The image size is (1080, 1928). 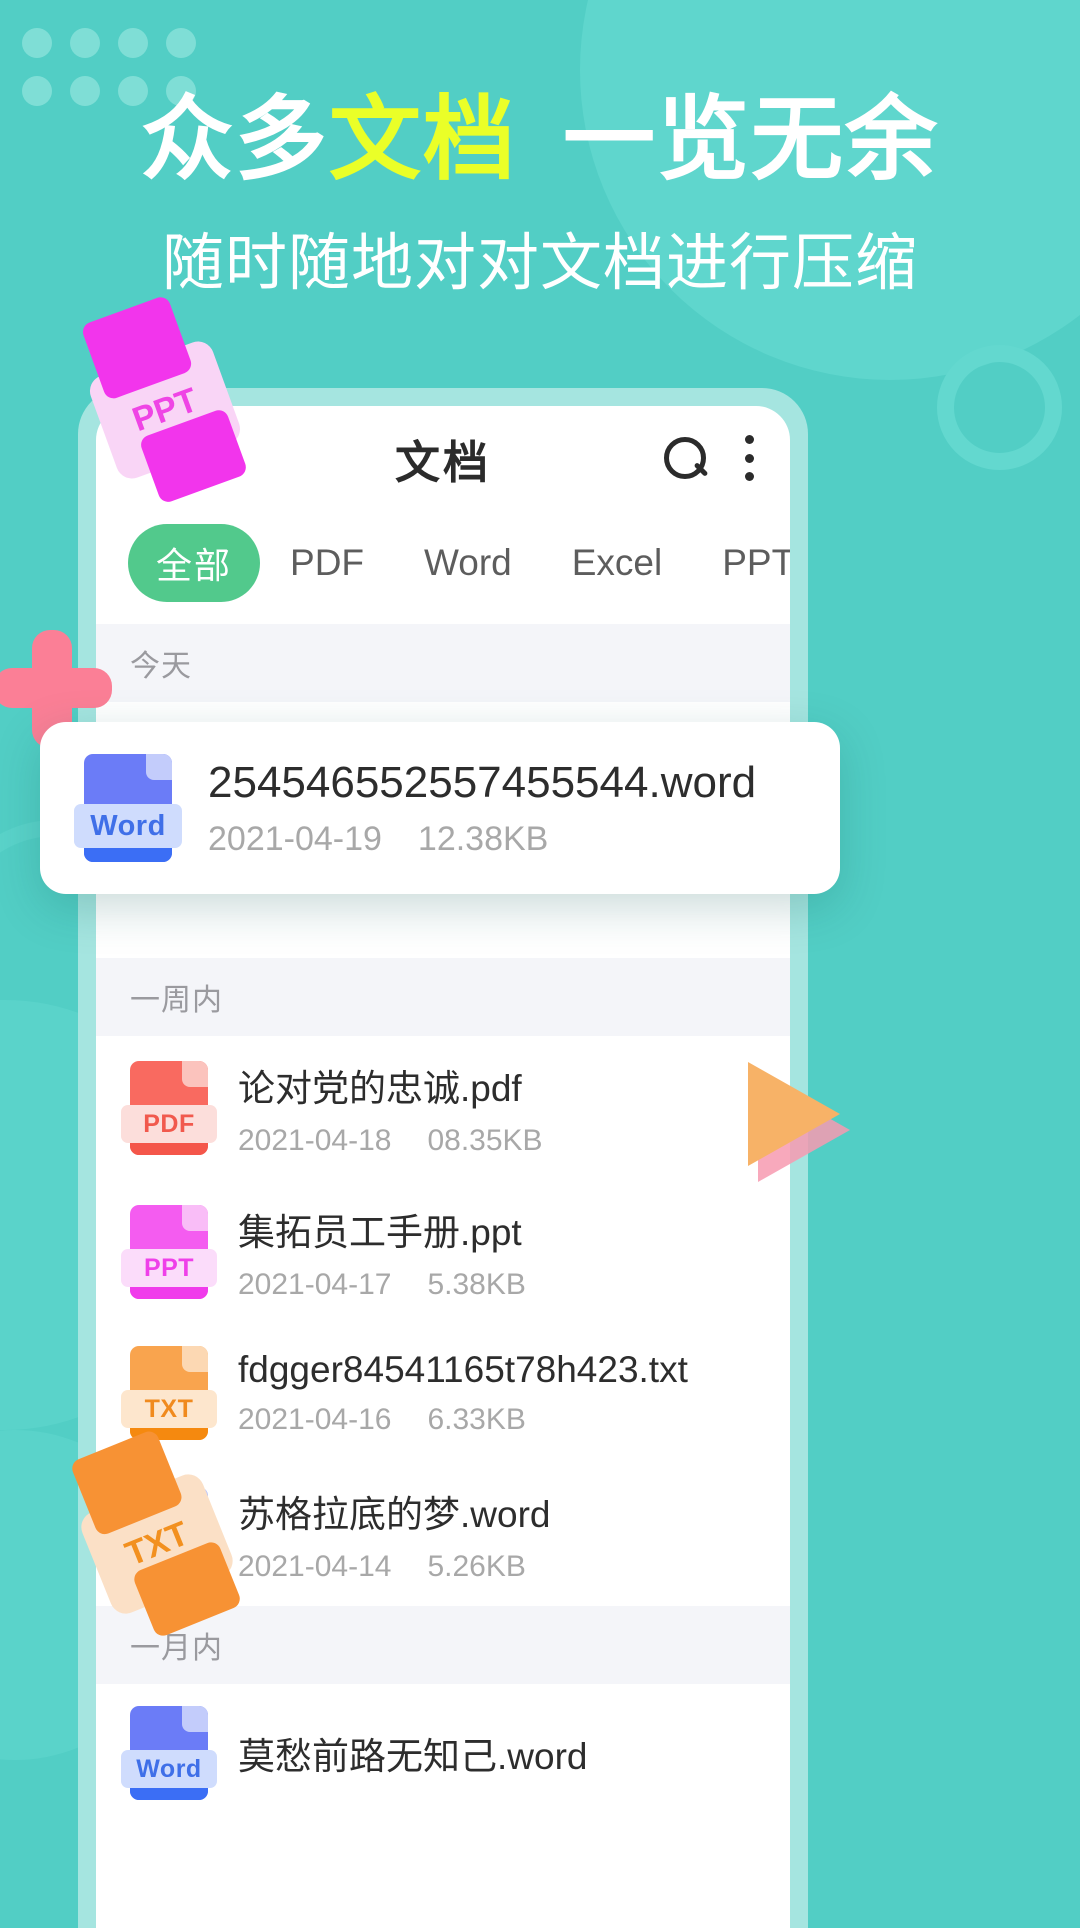 I want to click on headline-part2: 一览无余, so click(x=751, y=140).